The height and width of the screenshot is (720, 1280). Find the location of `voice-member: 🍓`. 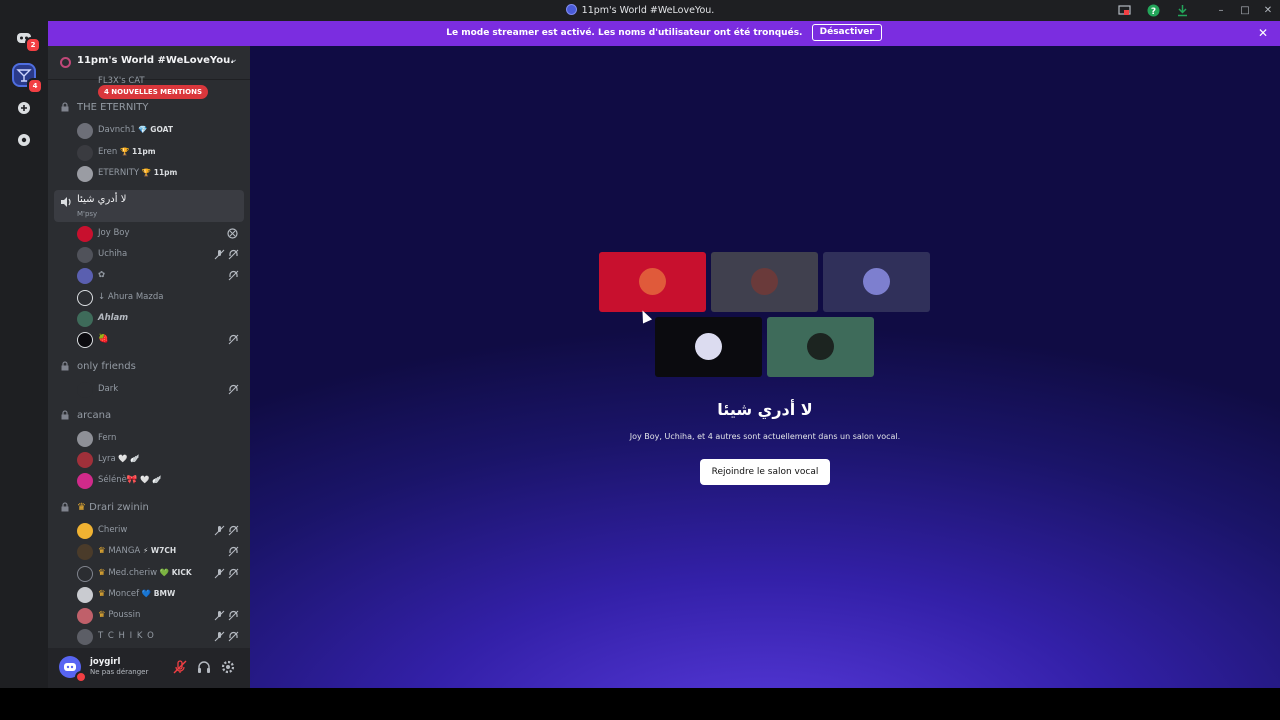

voice-member: 🍓 is located at coordinates (149, 340).